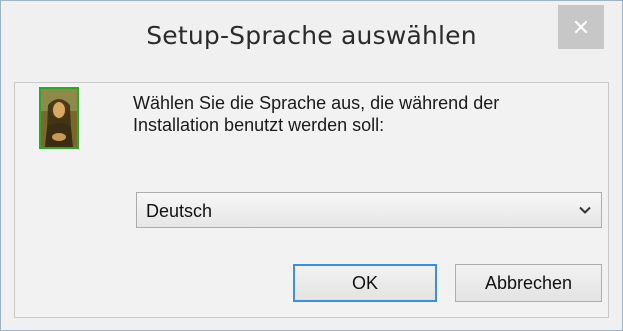 This screenshot has width=623, height=331. I want to click on close-icon, so click(581, 27).